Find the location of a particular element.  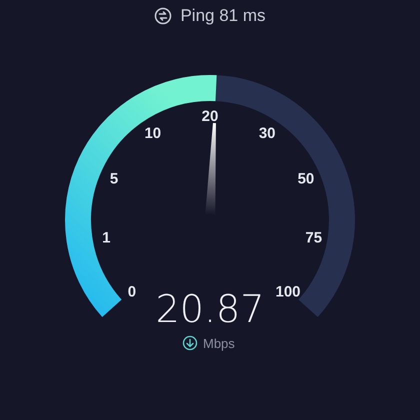

scale-label: 5 is located at coordinates (114, 179).